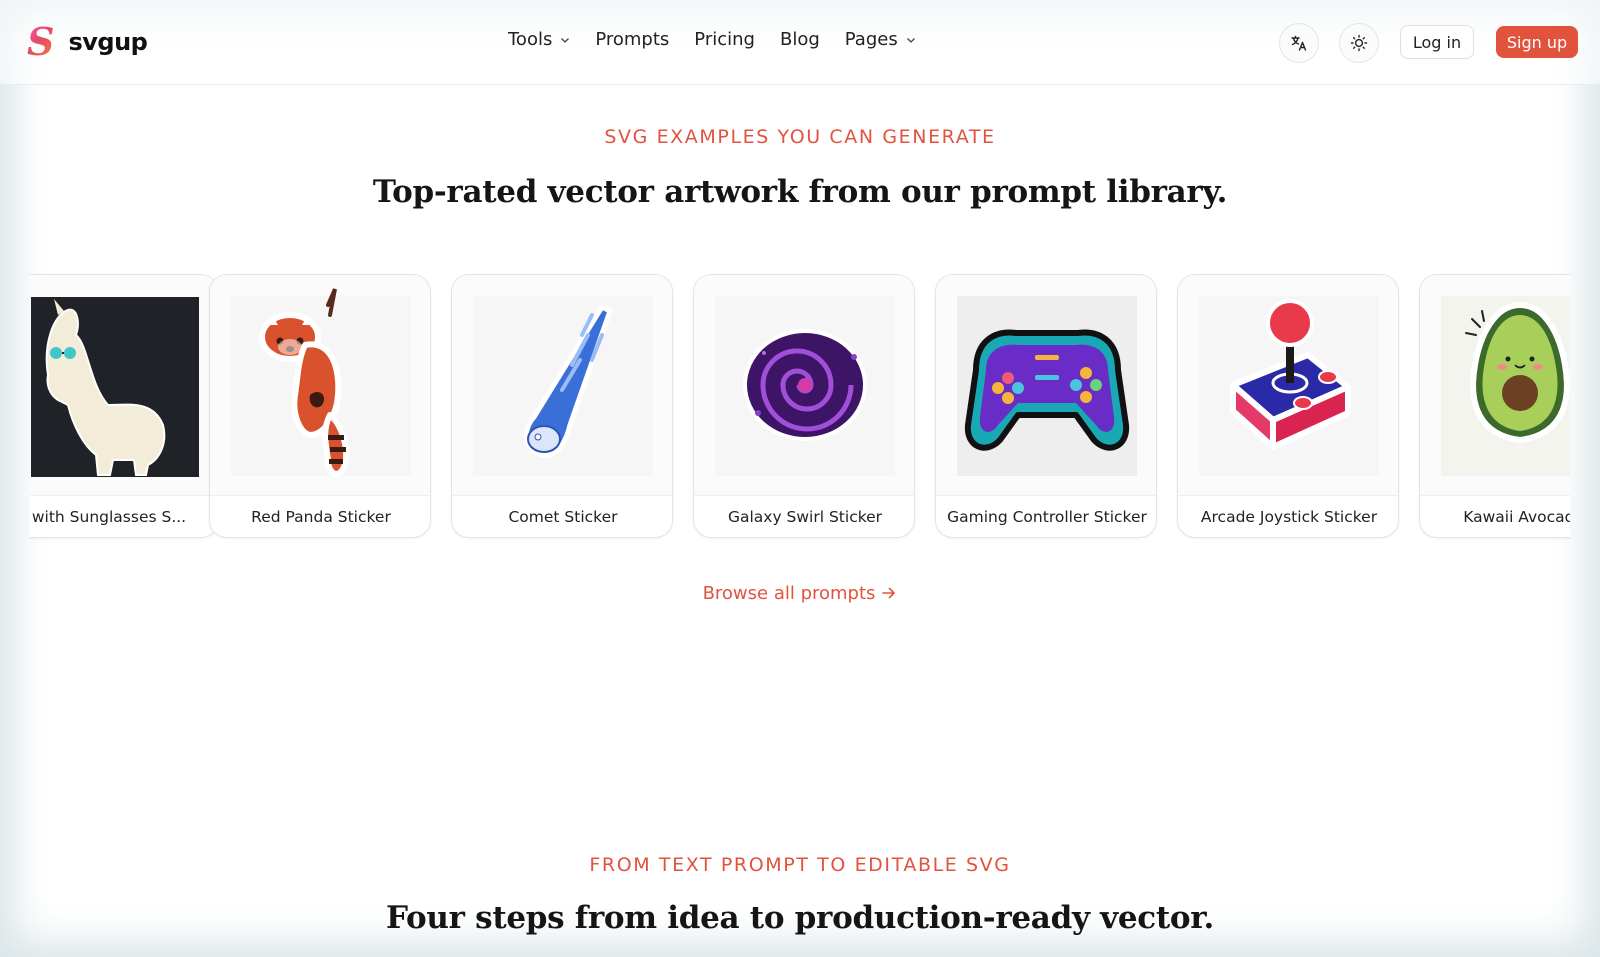 The image size is (1600, 957). I want to click on galaxy-swirl-sticker, so click(805, 385).